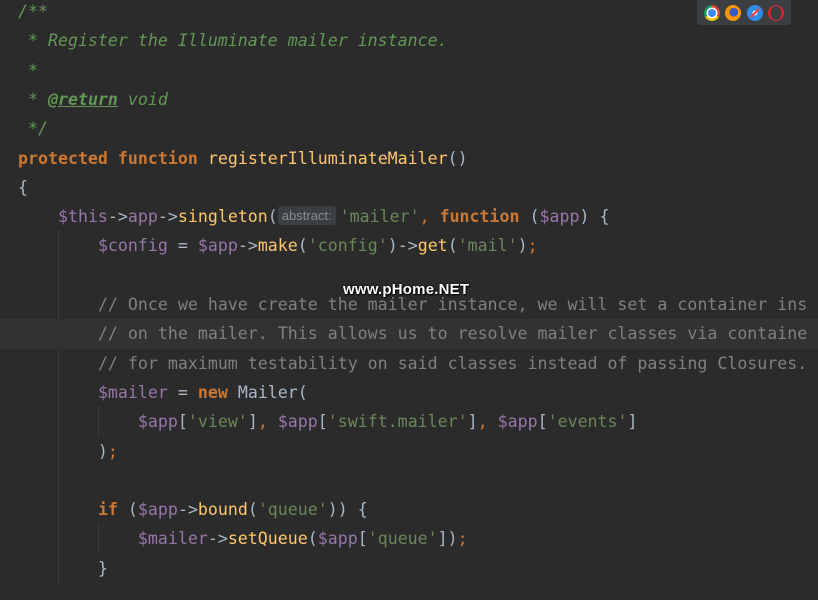 This screenshot has height=600, width=818. I want to click on code-line: {, so click(409, 187).